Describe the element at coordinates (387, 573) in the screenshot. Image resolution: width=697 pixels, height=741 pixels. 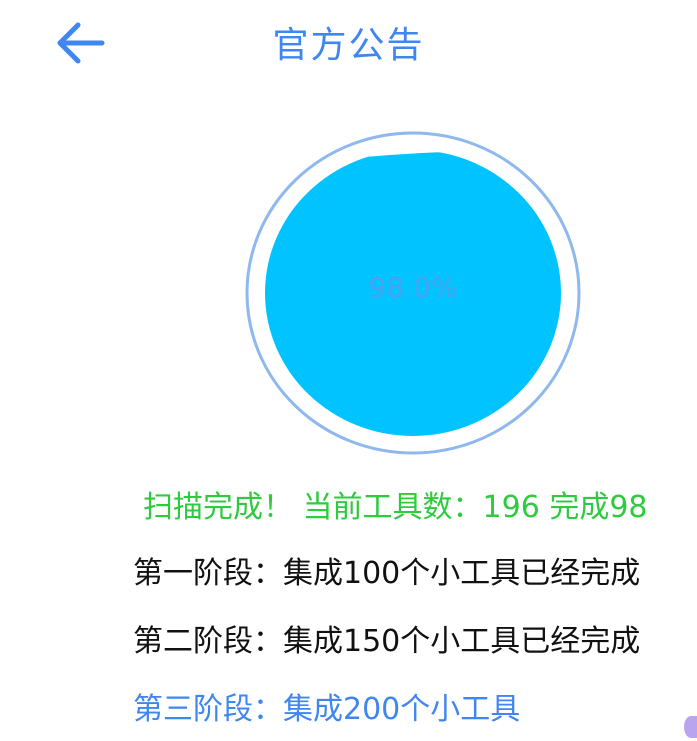
I see `stage-one-text: 第一阶段：集成100个小工具已经完成` at that location.